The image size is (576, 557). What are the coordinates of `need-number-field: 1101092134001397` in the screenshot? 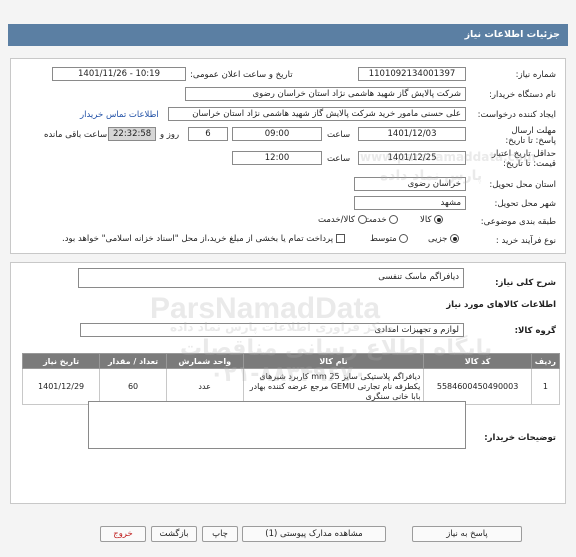 It's located at (412, 74).